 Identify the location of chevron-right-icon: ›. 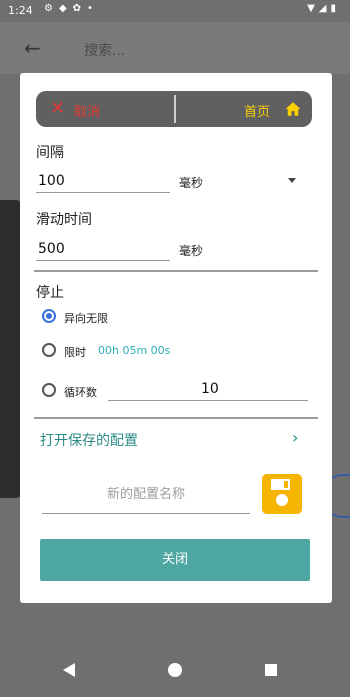
(295, 437).